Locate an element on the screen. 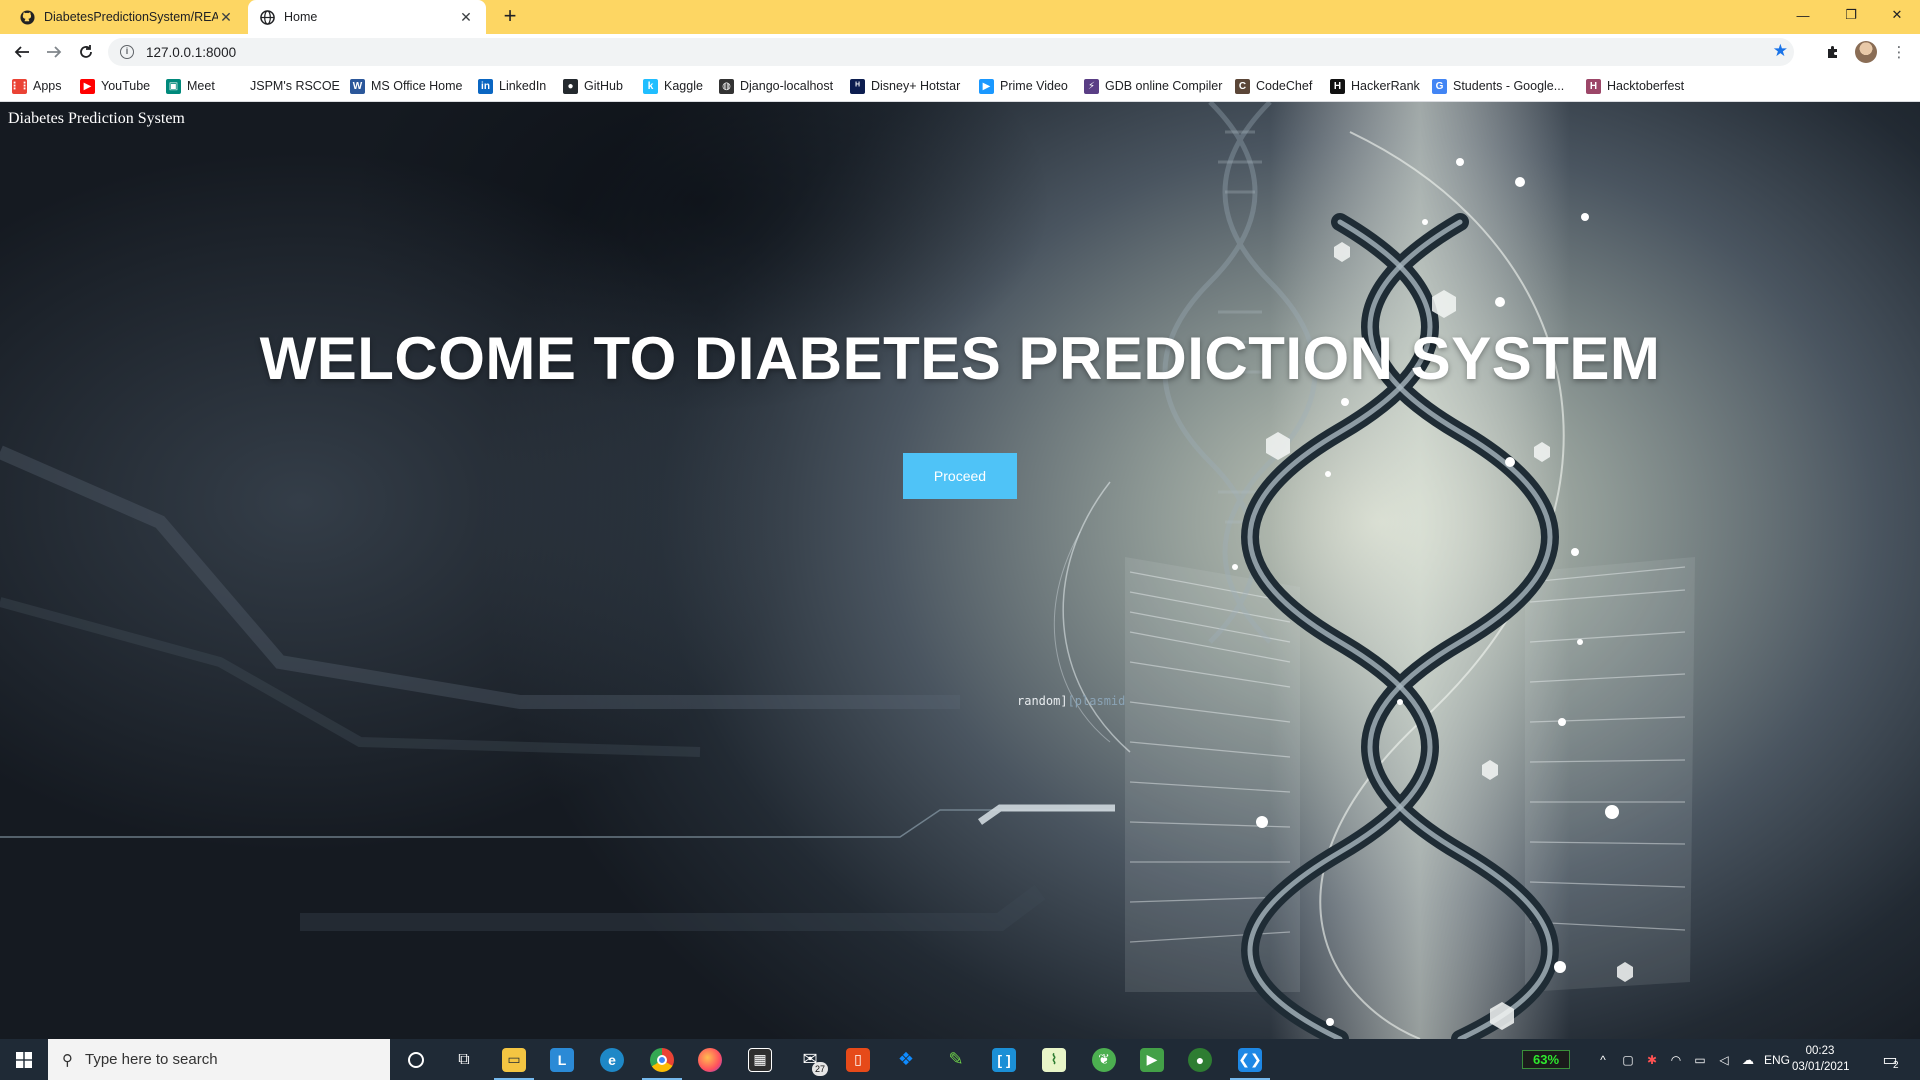 The image size is (1920, 1080). leaf-icon: ❦ is located at coordinates (1104, 1059).